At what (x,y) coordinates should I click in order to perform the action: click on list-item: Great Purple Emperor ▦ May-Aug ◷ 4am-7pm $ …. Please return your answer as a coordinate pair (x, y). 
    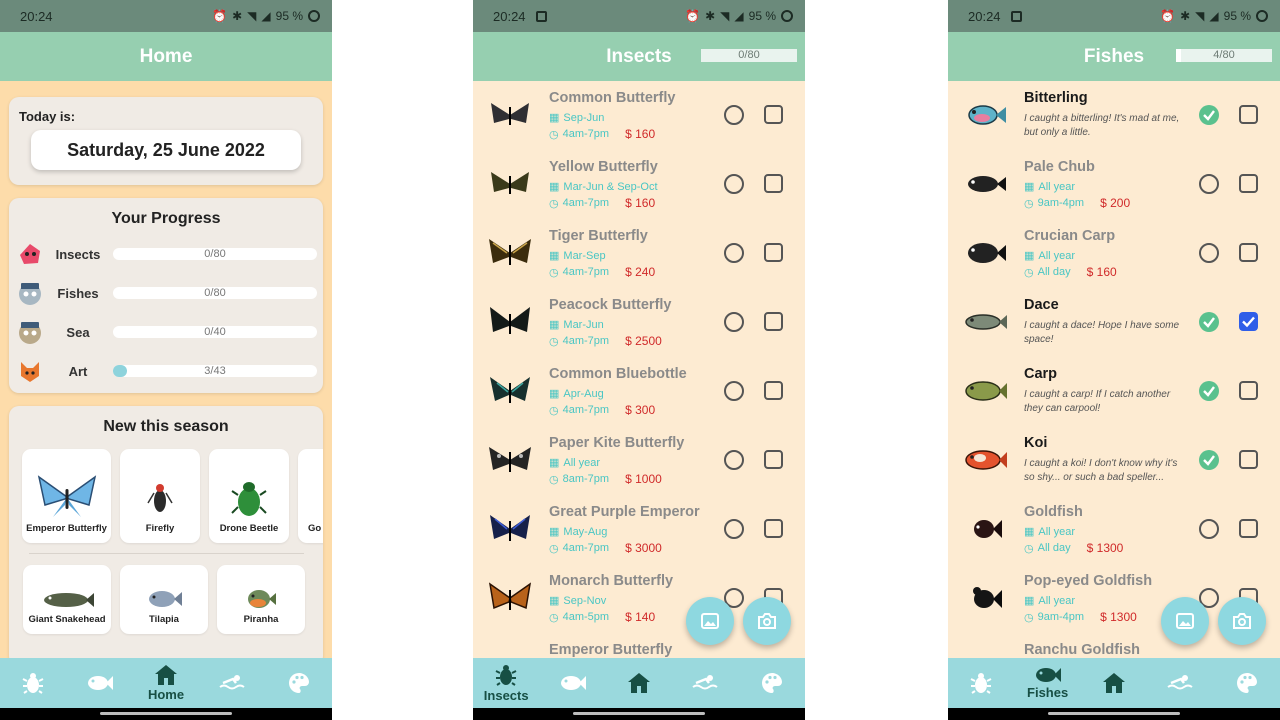
    Looking at the image, I should click on (639, 529).